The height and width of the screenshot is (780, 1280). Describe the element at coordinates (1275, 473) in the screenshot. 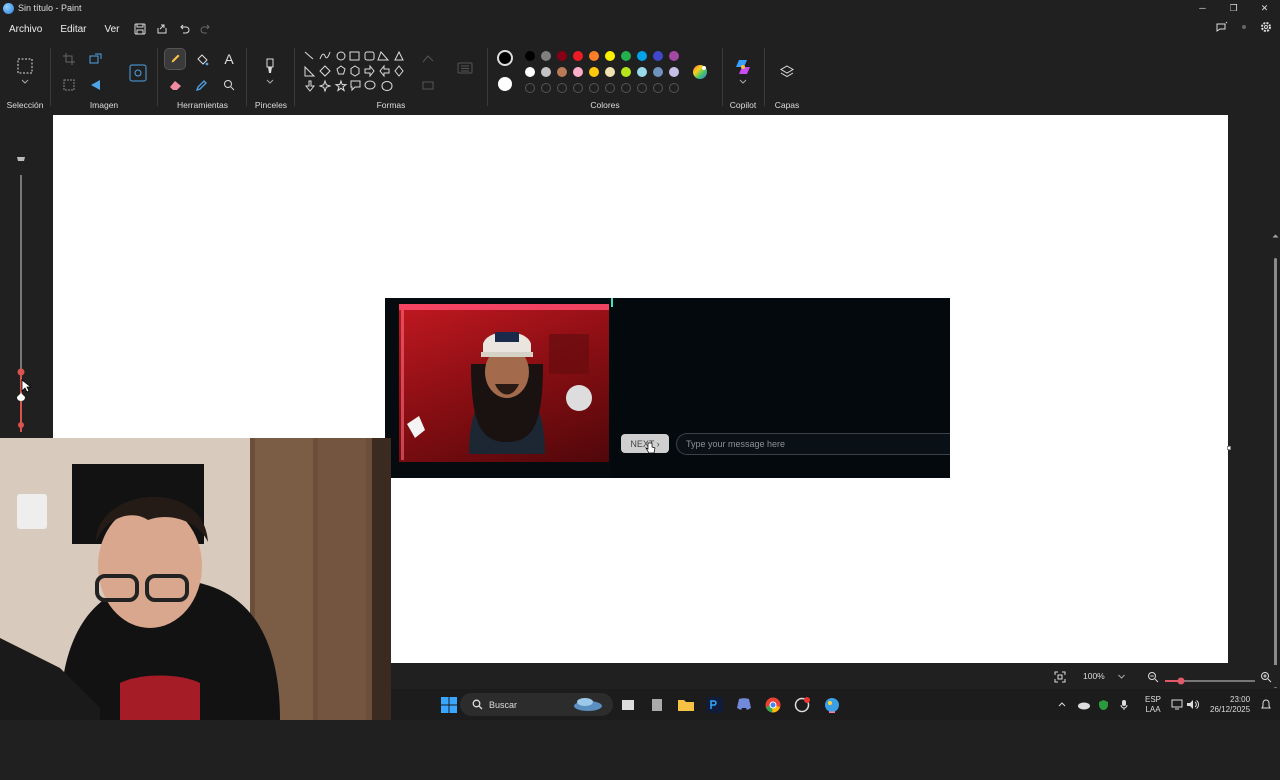

I see `vertical-scrollbar-thumb` at that location.